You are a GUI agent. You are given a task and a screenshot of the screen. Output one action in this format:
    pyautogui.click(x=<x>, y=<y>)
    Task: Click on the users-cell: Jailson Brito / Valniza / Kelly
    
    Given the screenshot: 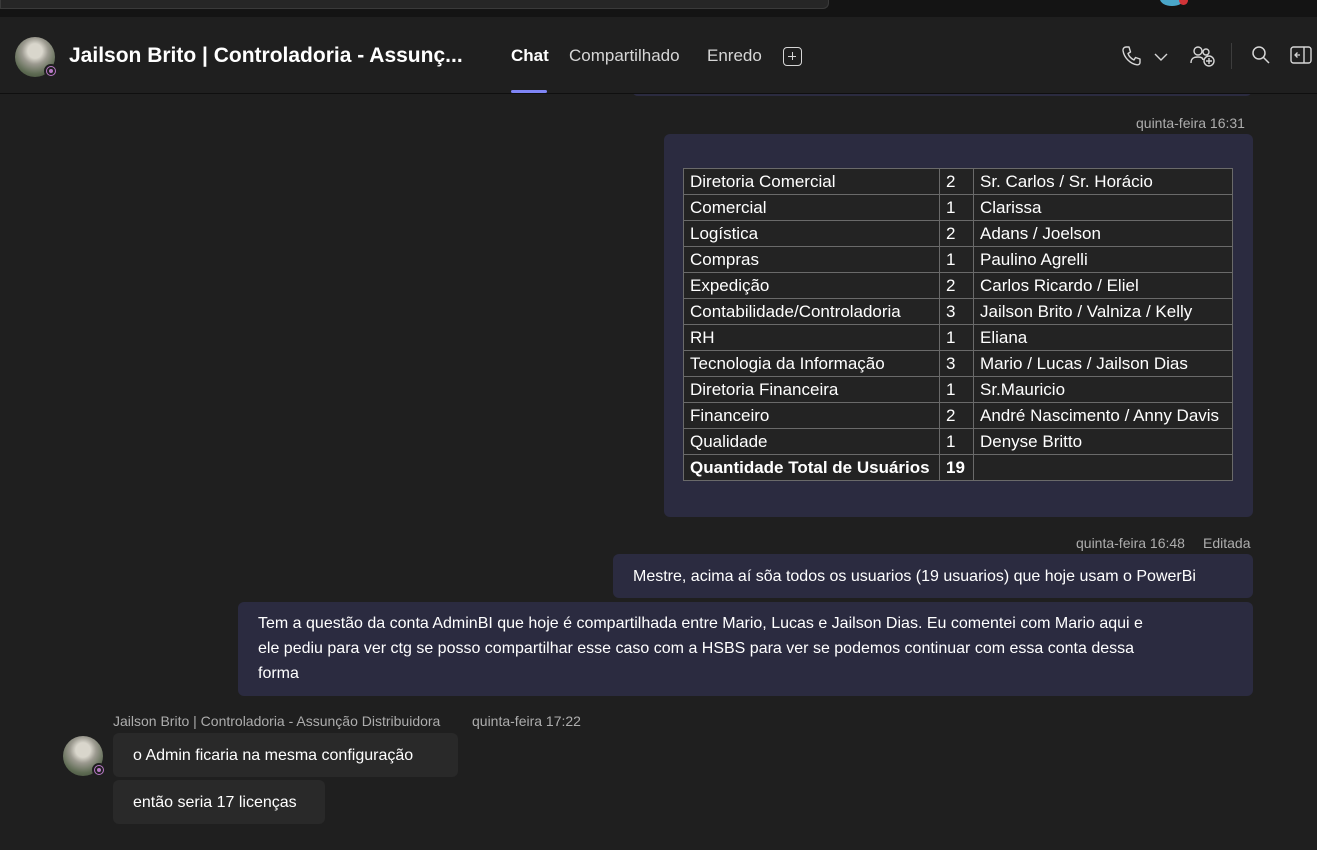 What is the action you would take?
    pyautogui.click(x=1103, y=311)
    